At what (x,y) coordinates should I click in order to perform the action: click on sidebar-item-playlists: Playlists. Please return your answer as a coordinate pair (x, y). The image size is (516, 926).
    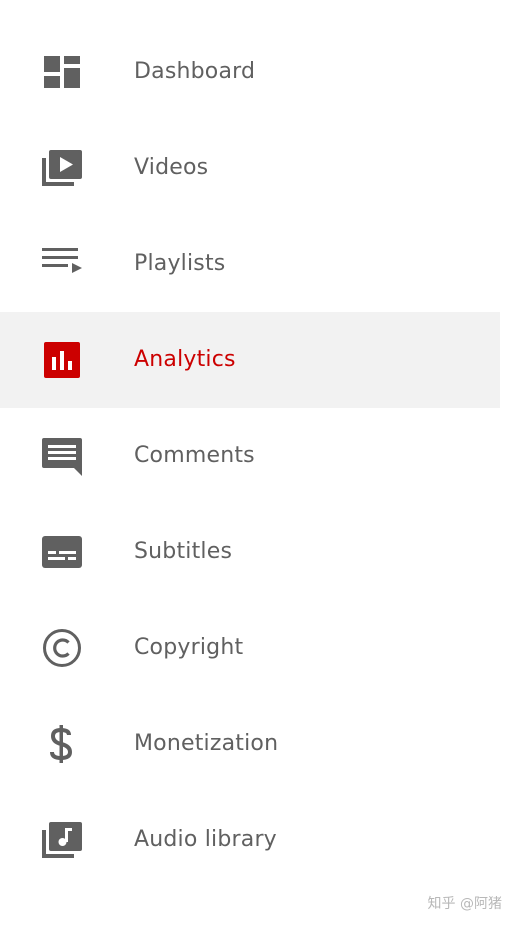
    Looking at the image, I should click on (250, 264).